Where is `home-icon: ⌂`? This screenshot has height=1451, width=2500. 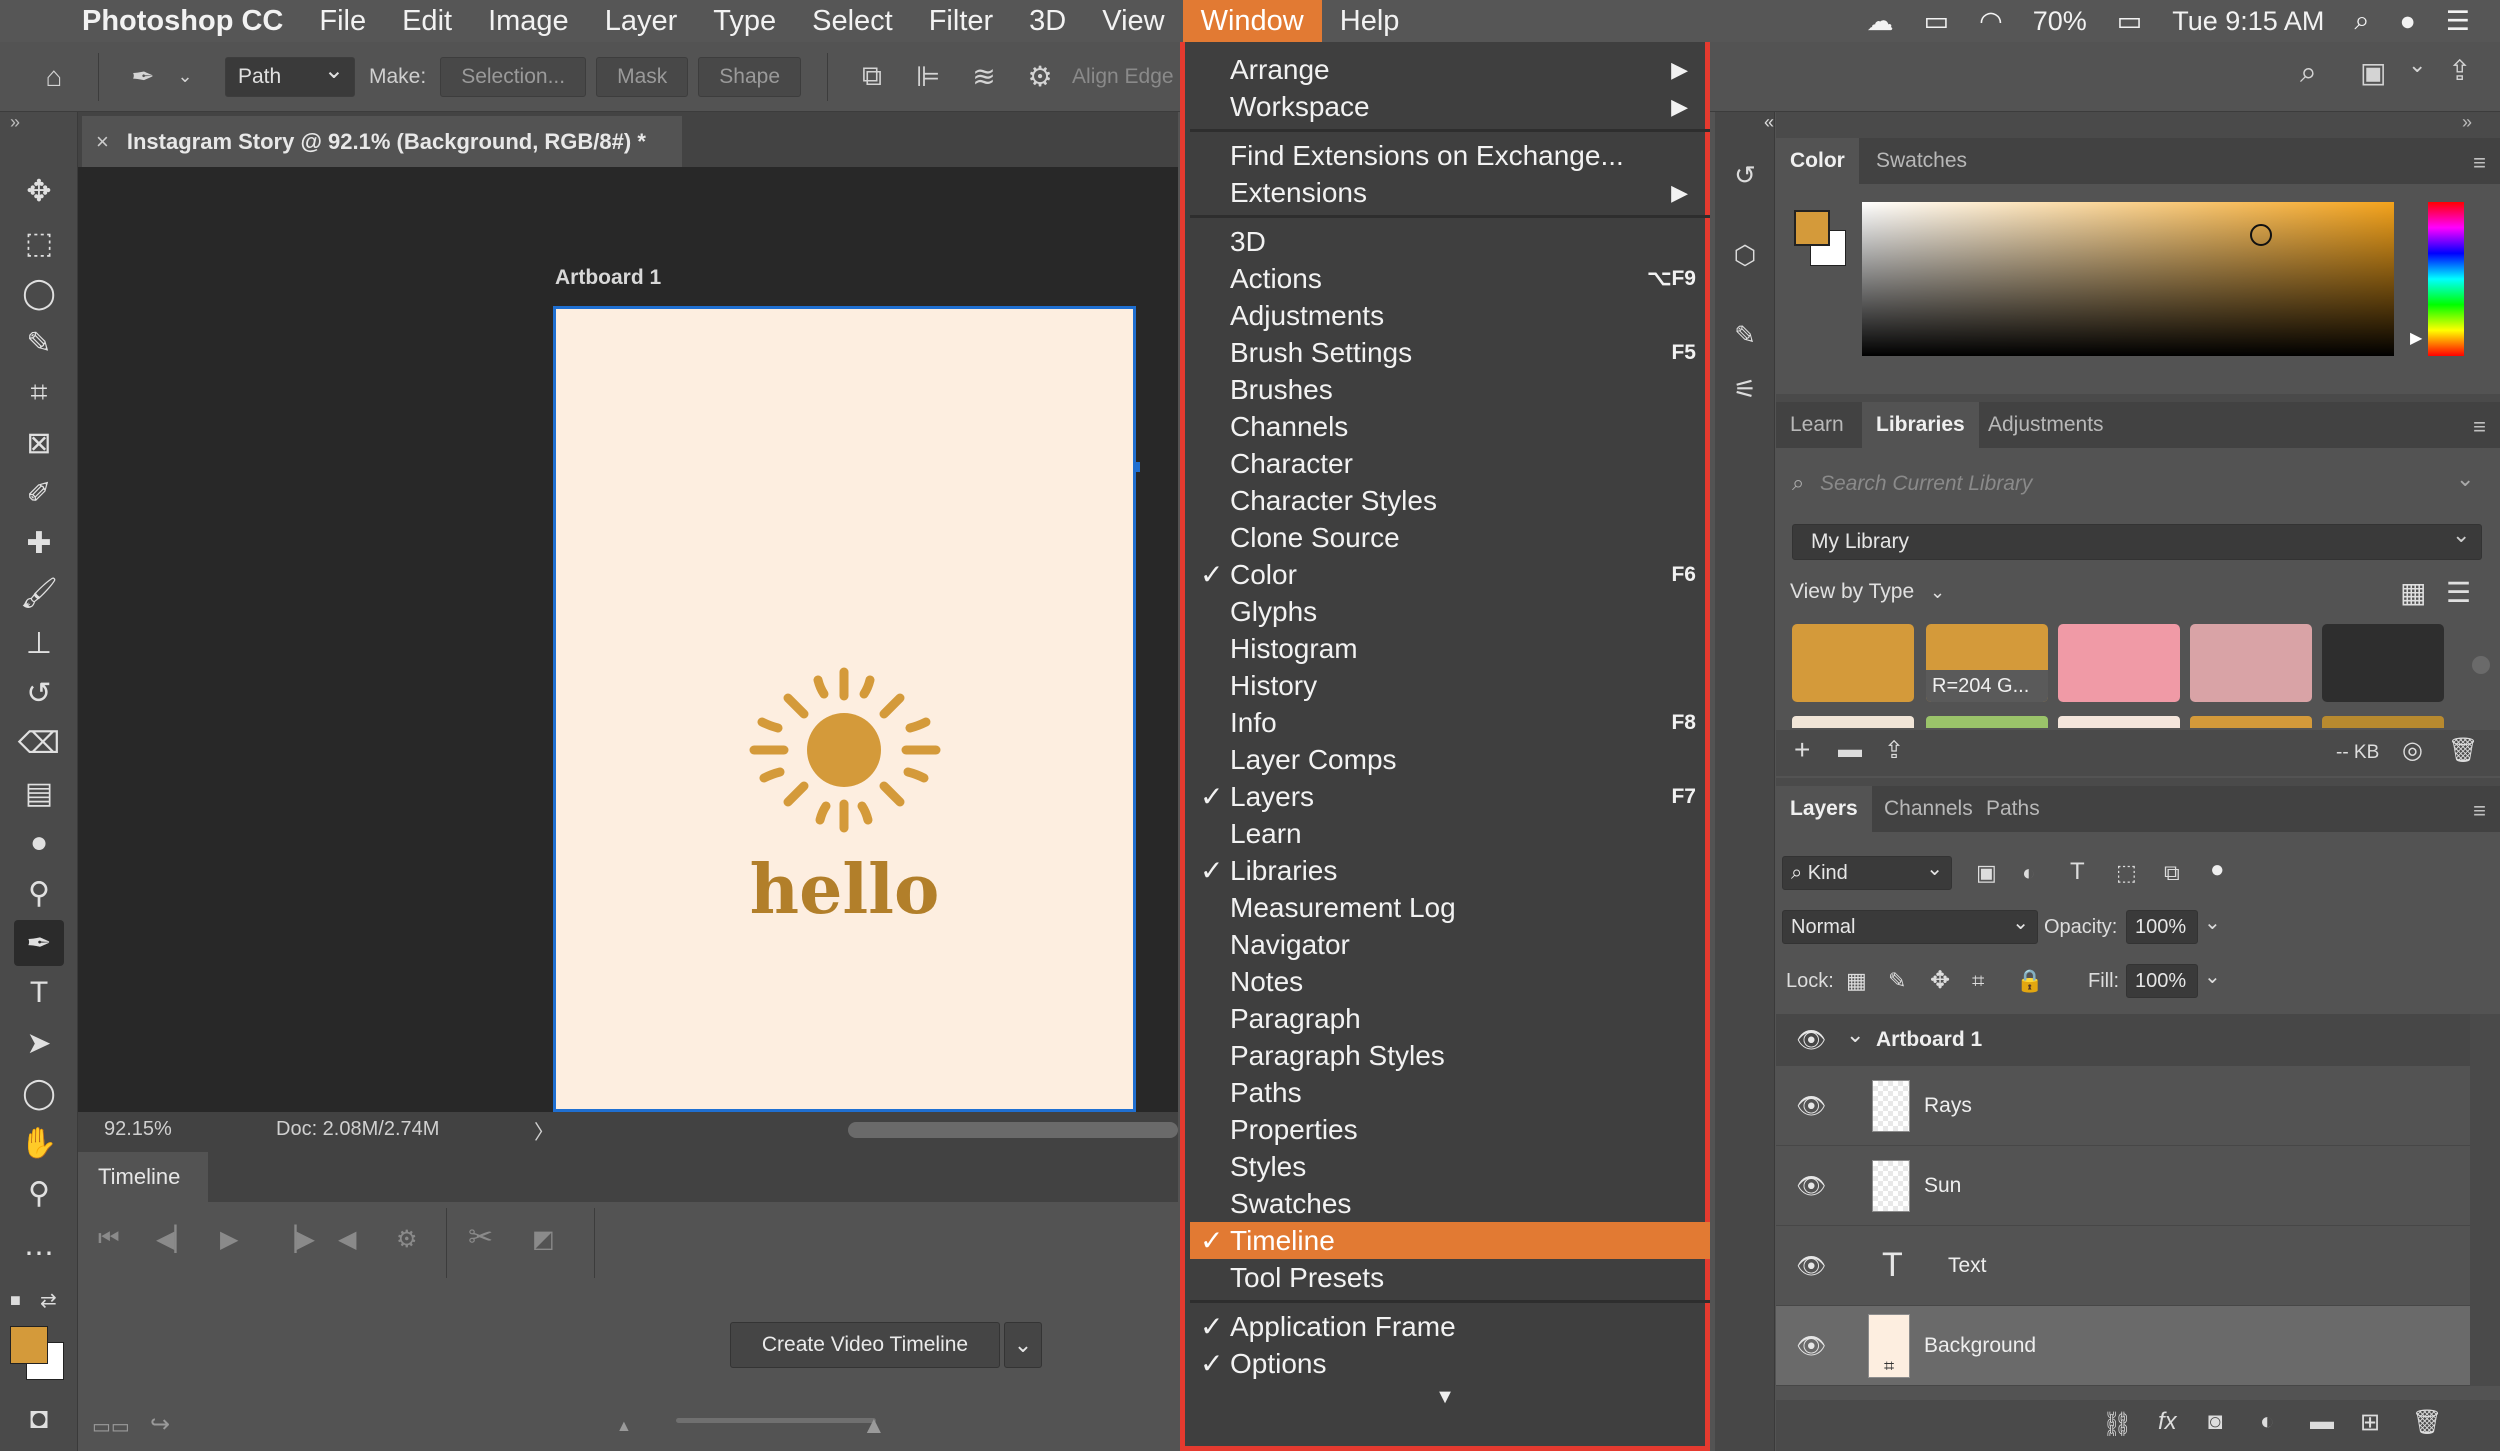 home-icon: ⌂ is located at coordinates (54, 77).